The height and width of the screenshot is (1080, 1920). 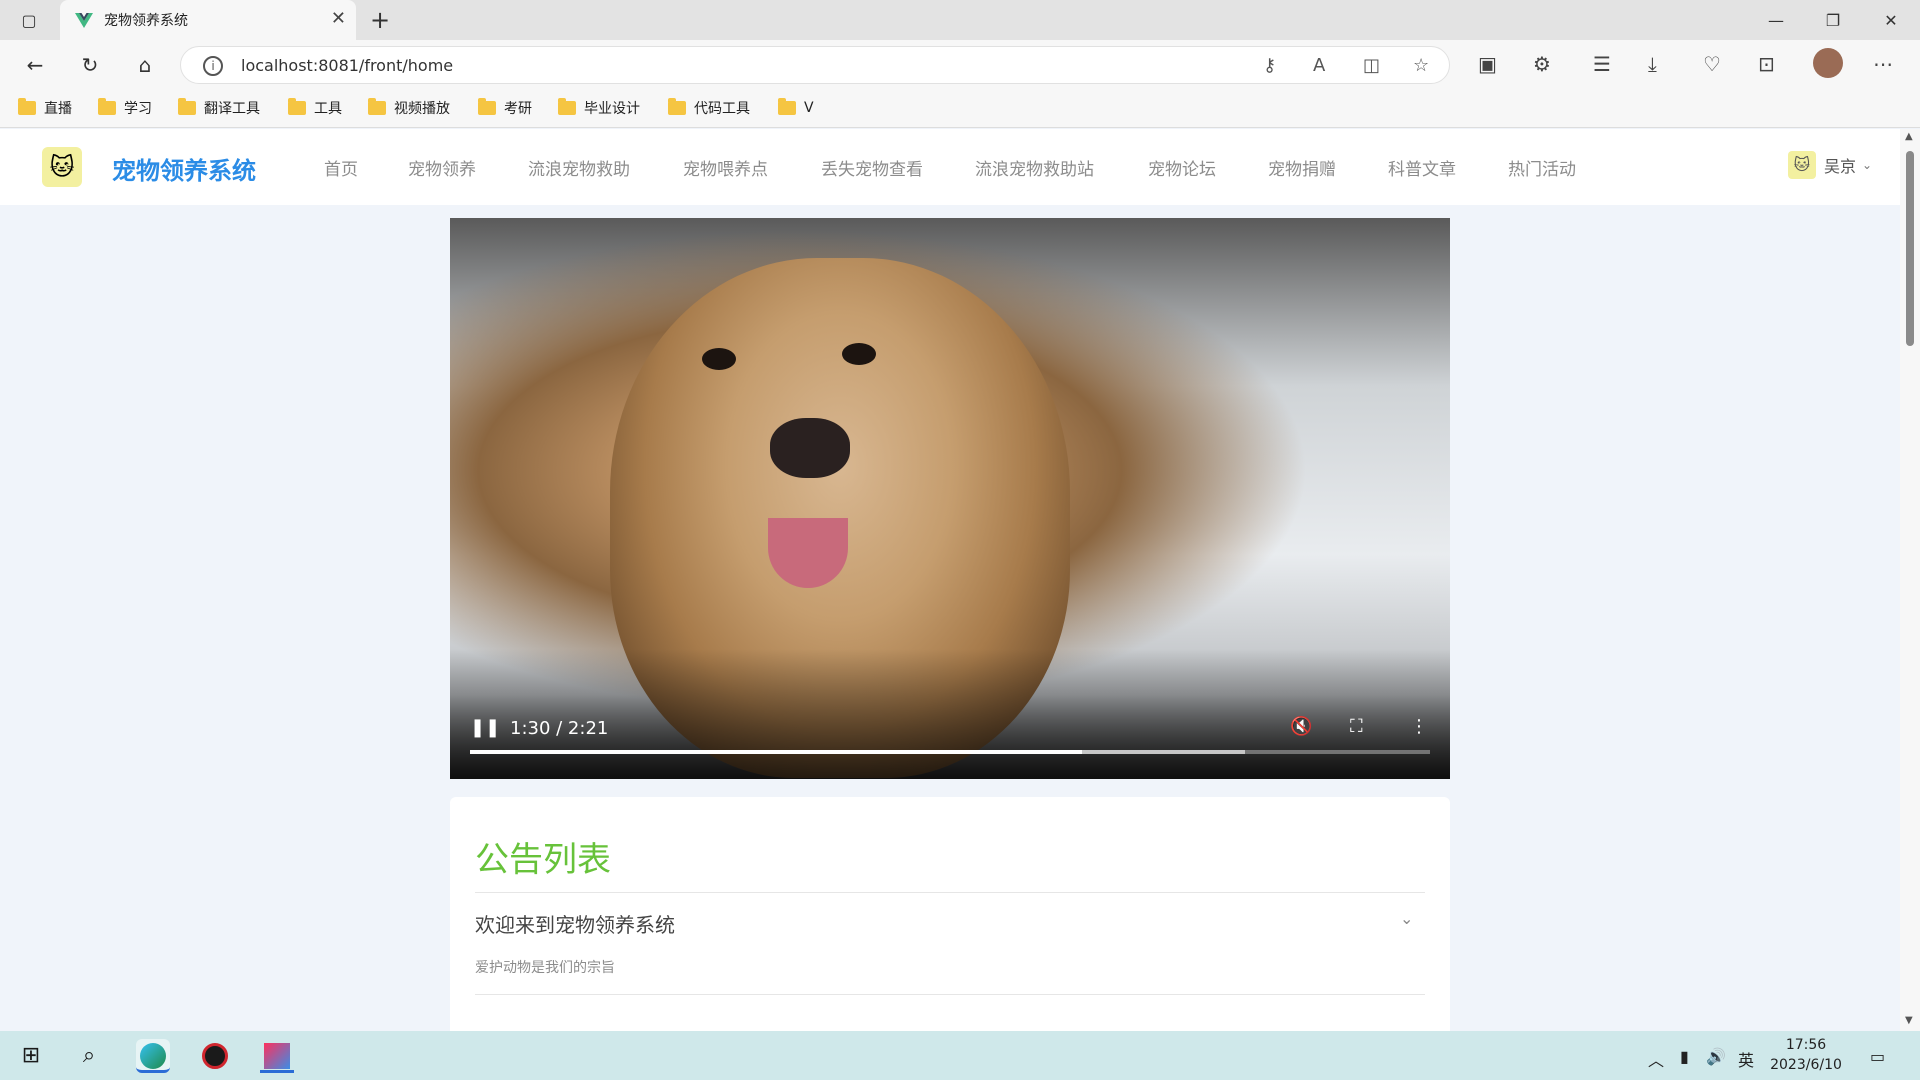 I want to click on favorites-icon: ☰, so click(x=1602, y=64).